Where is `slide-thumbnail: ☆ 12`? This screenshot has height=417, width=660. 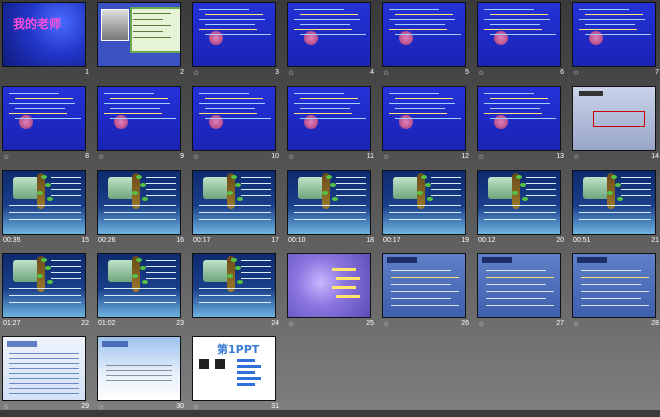
slide-thumbnail: ☆ 12 is located at coordinates (427, 125).